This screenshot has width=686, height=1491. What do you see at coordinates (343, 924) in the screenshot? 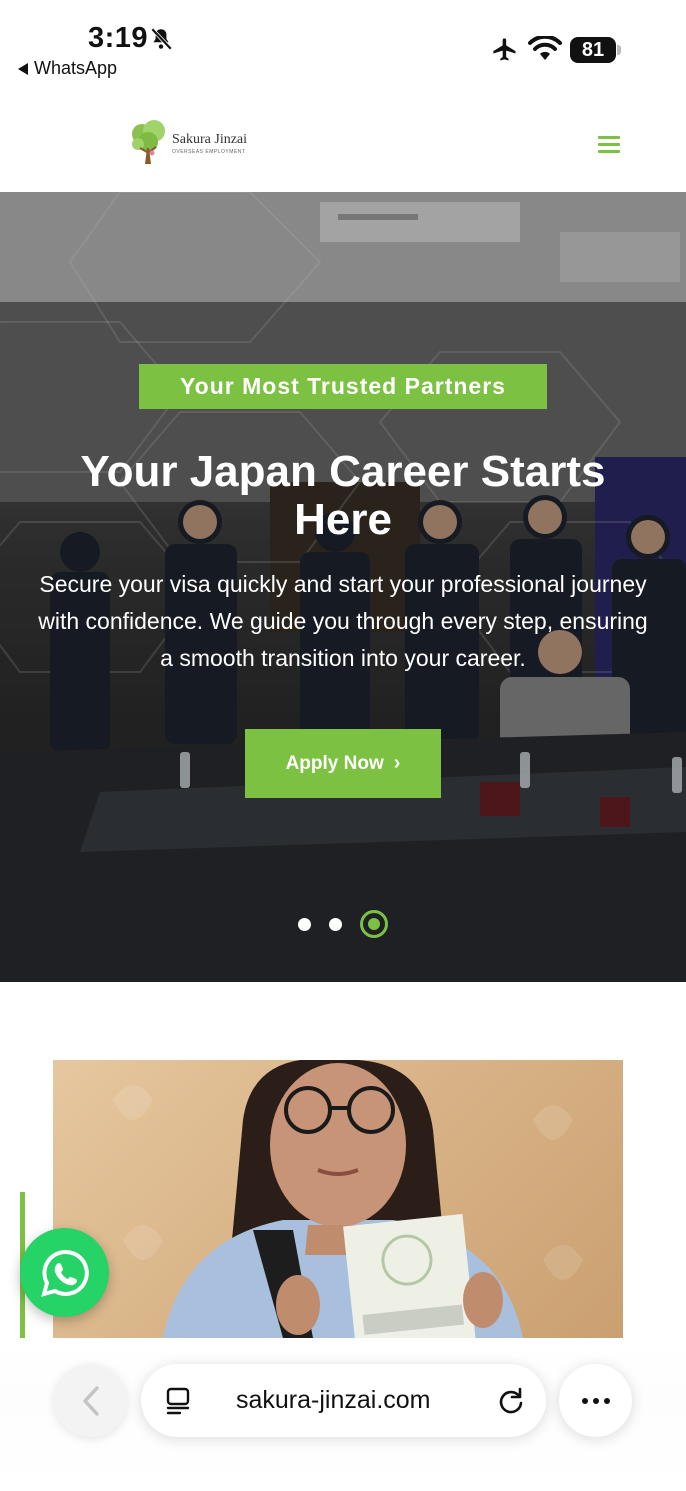
I see `slider-pagination` at bounding box center [343, 924].